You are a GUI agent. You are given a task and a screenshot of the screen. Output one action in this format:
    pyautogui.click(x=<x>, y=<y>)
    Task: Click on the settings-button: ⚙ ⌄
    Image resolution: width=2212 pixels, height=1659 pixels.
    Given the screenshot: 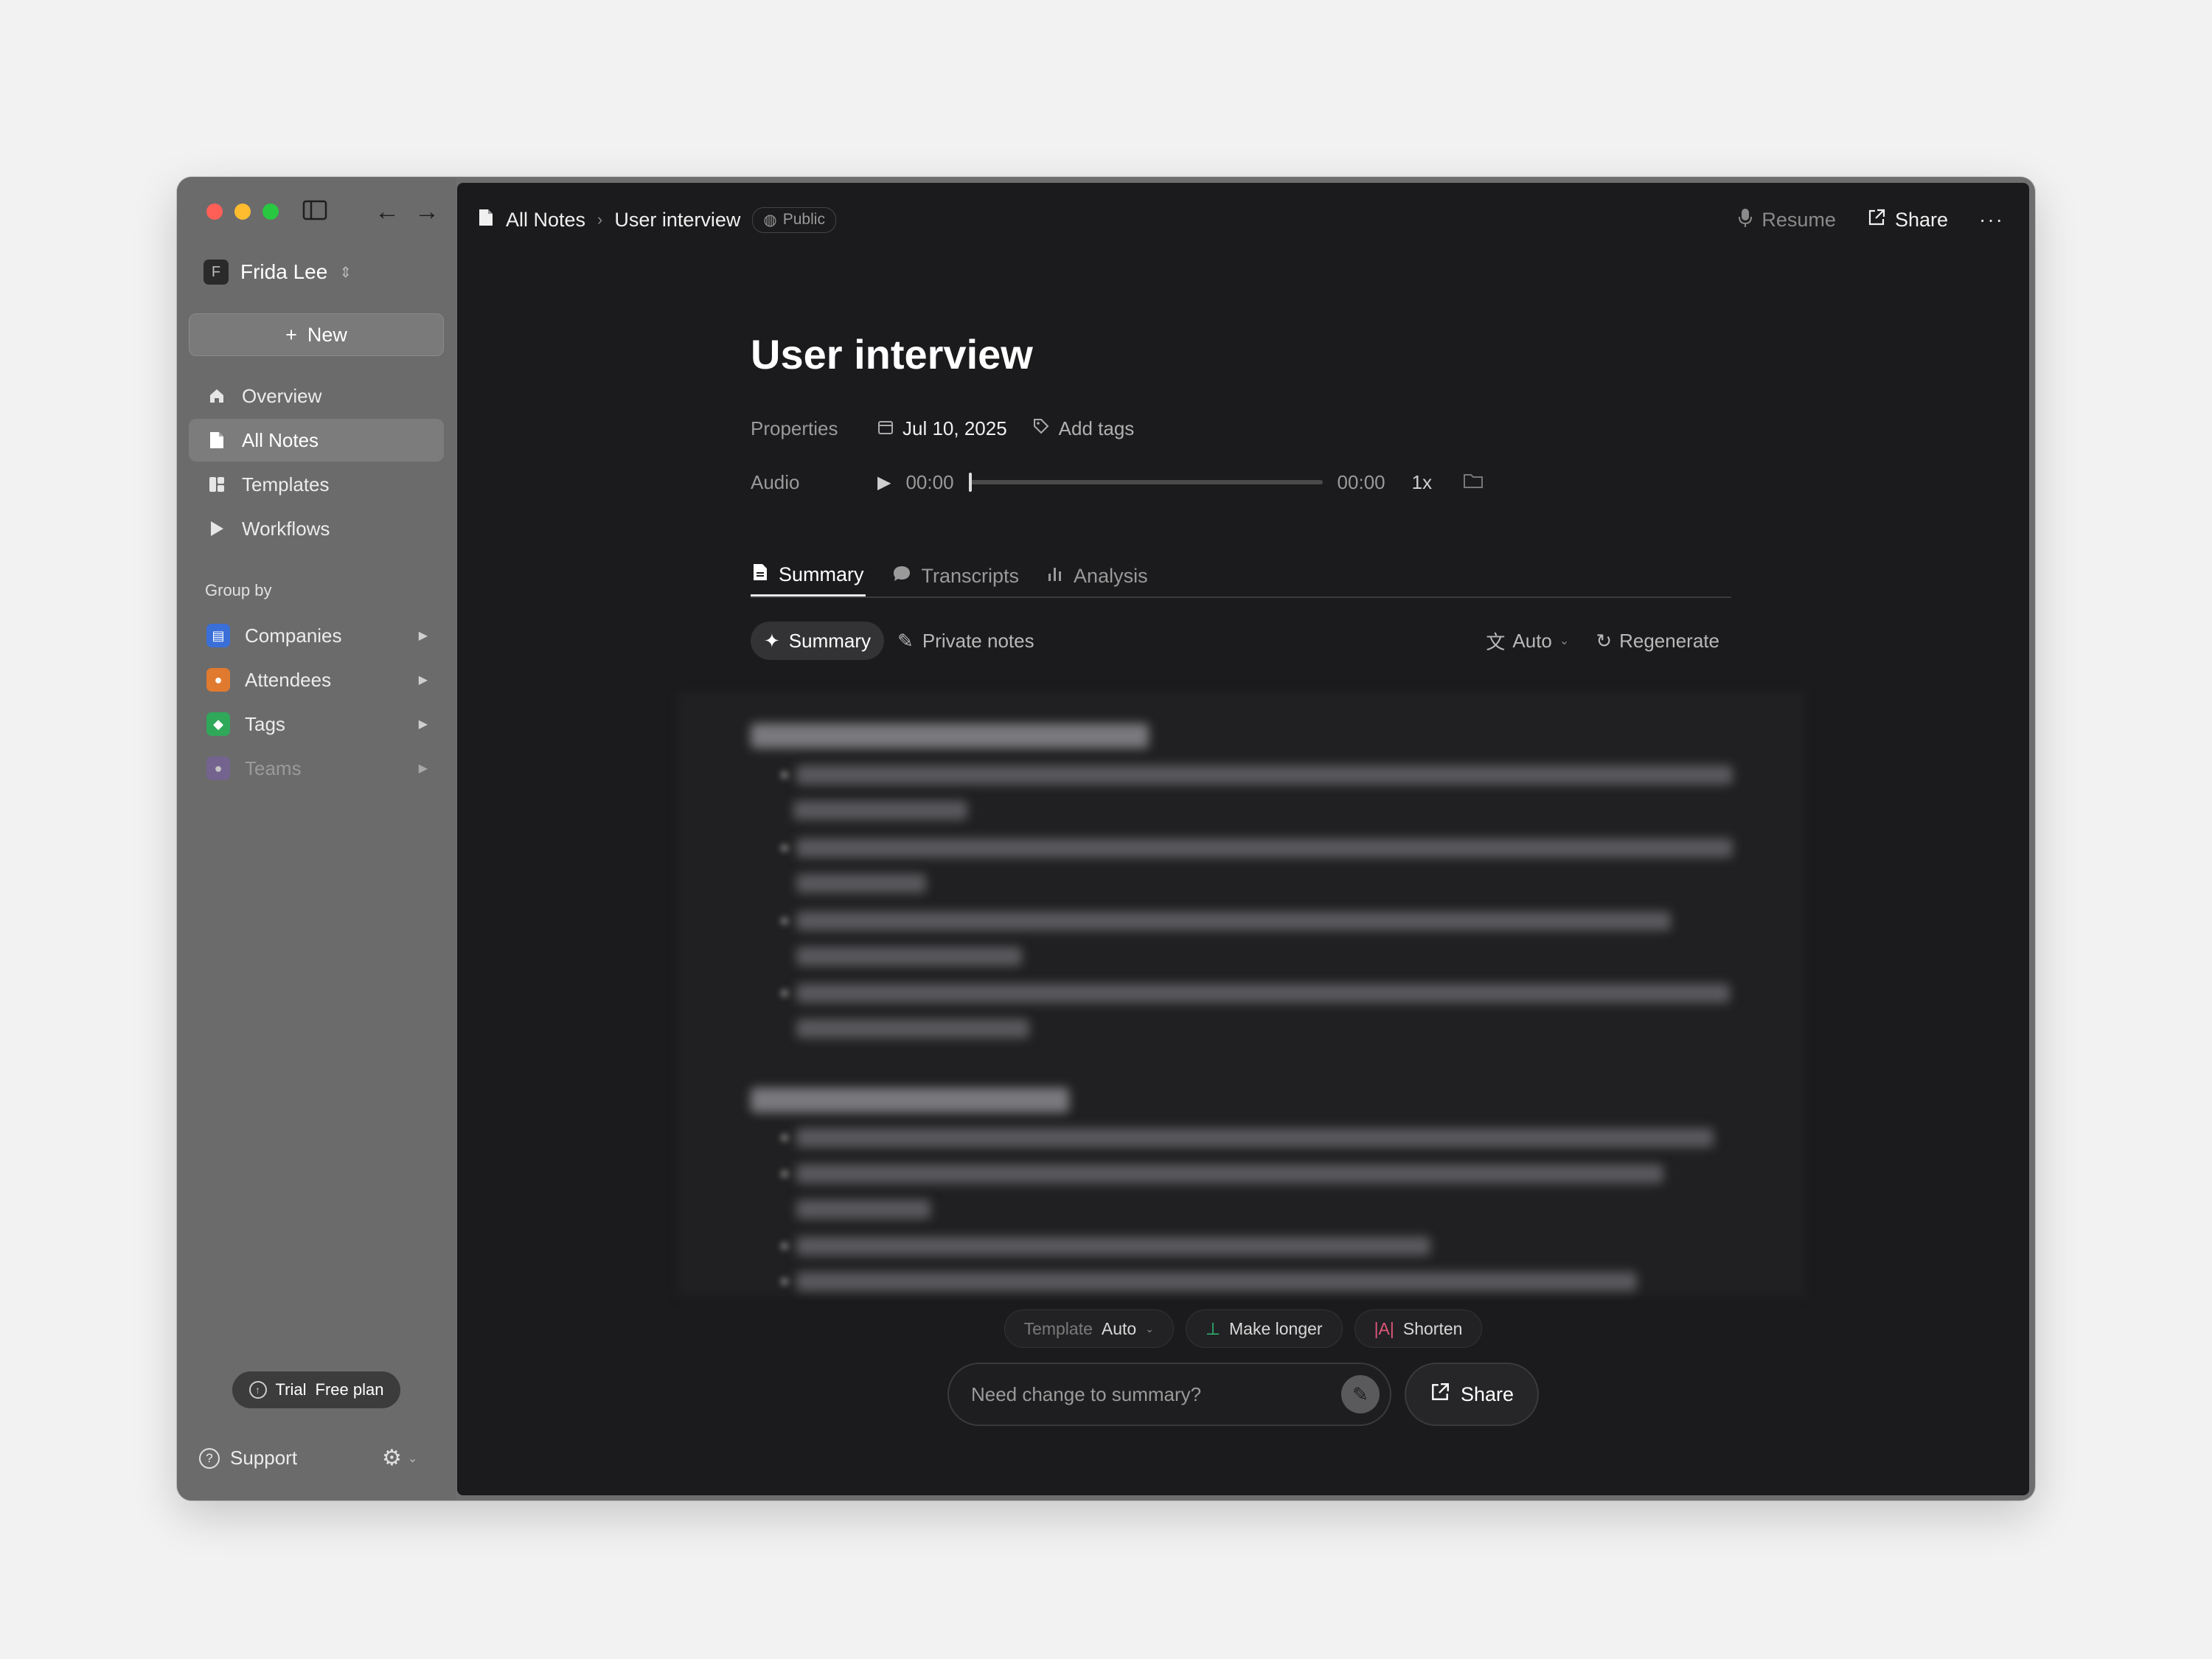 What is the action you would take?
    pyautogui.click(x=399, y=1458)
    